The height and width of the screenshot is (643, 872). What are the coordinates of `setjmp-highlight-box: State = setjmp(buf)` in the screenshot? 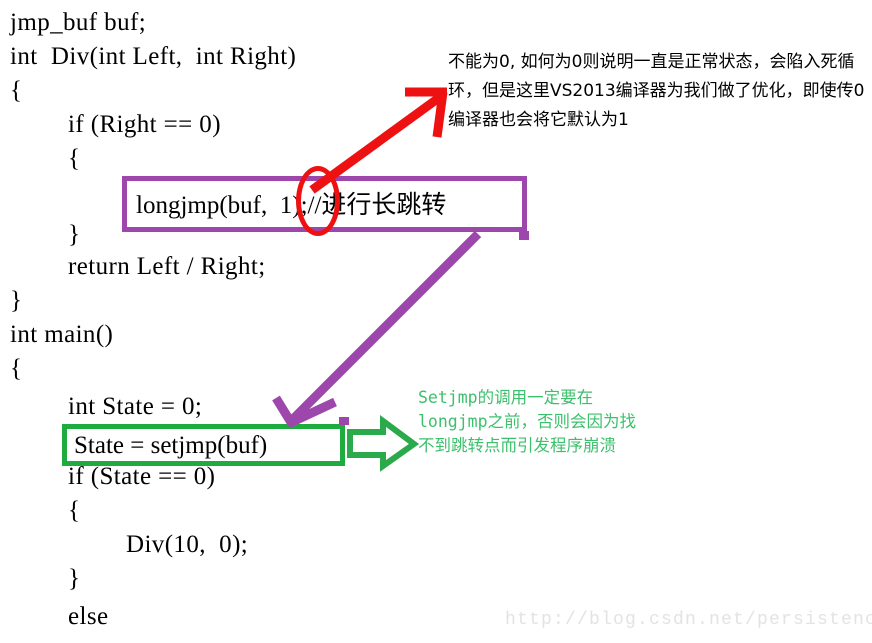 It's located at (203, 445).